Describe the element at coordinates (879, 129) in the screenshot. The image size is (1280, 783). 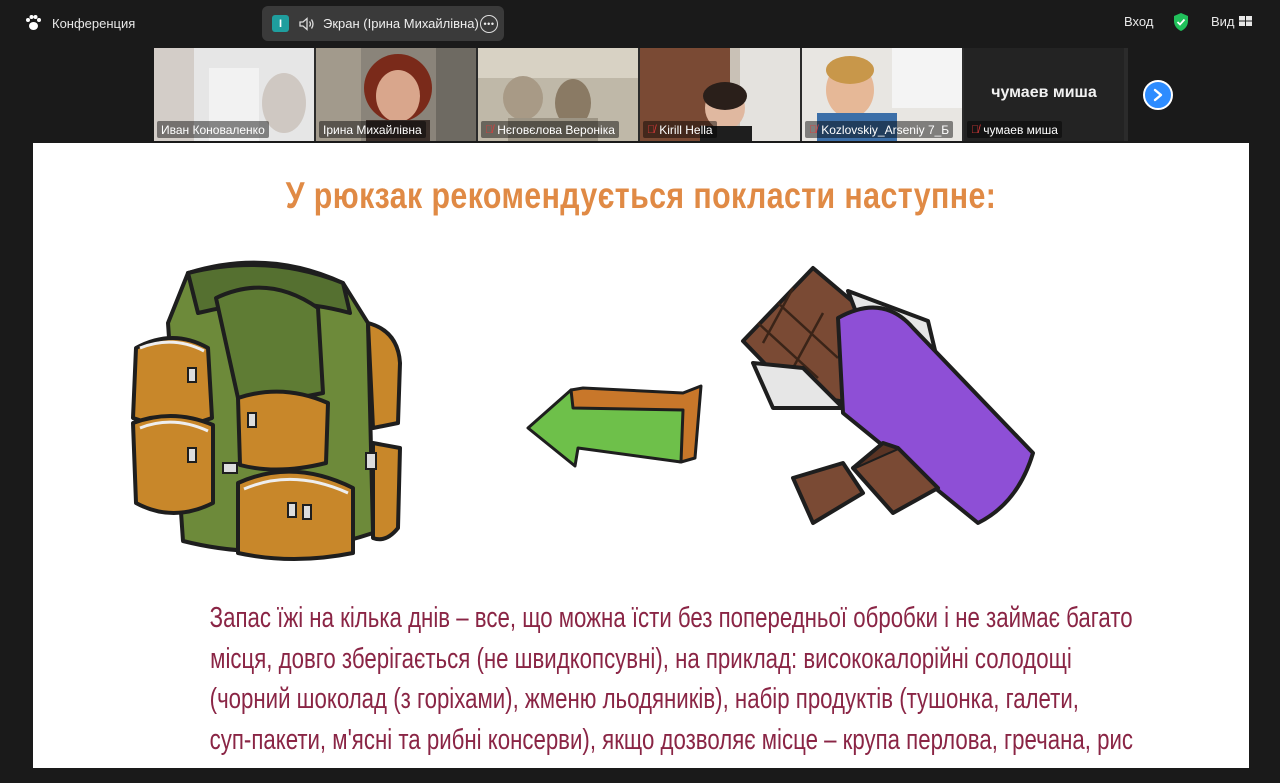
I see `participant-name: 🎙̸ Kozlovskiy_Arseniy 7_Б` at that location.